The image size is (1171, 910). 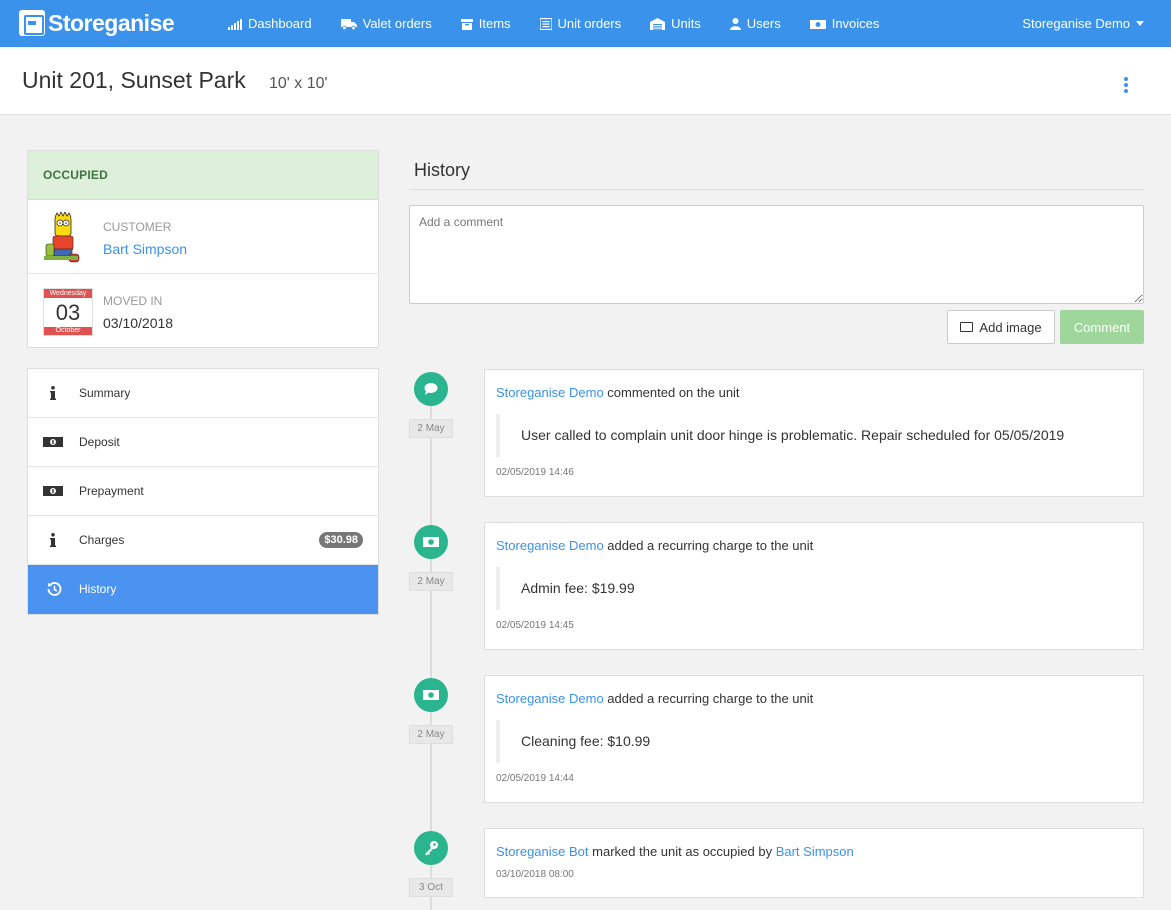 What do you see at coordinates (270, 23) in the screenshot?
I see `nav-item-dashboard: Dashboard` at bounding box center [270, 23].